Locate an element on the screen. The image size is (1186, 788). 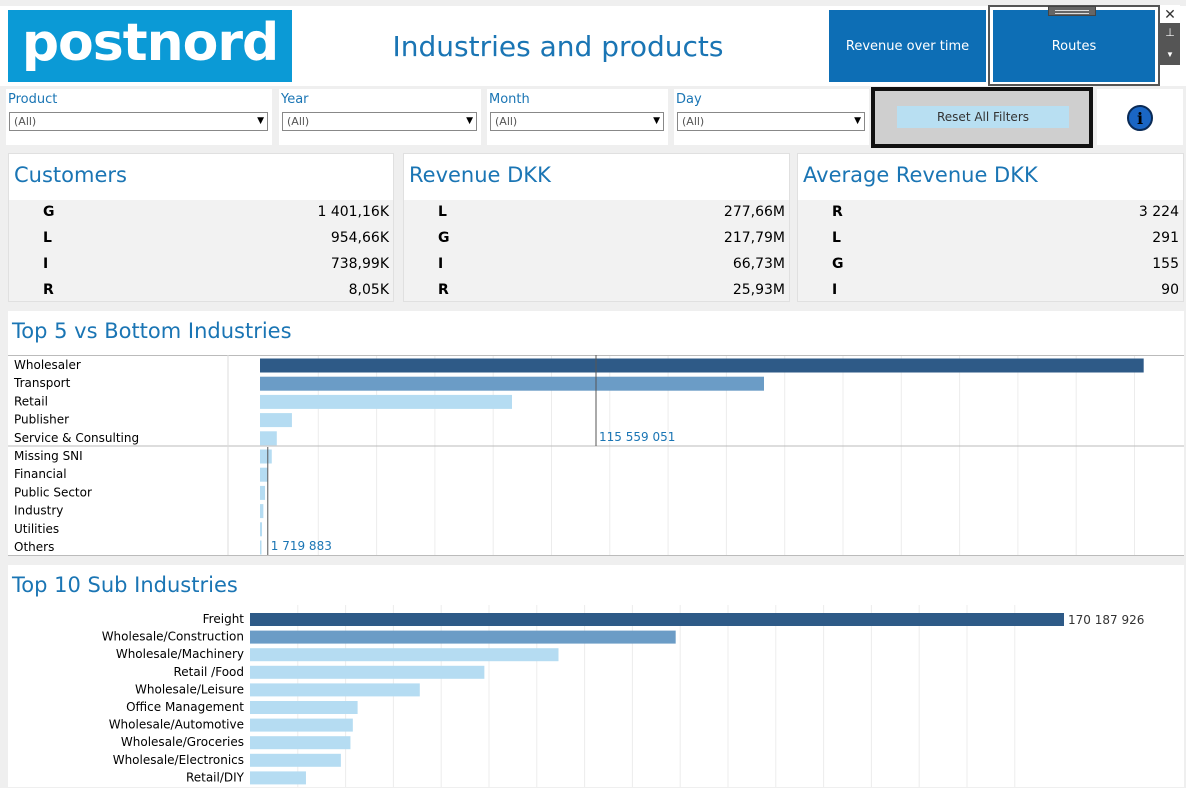
routes-button: Routes is located at coordinates (1074, 46).